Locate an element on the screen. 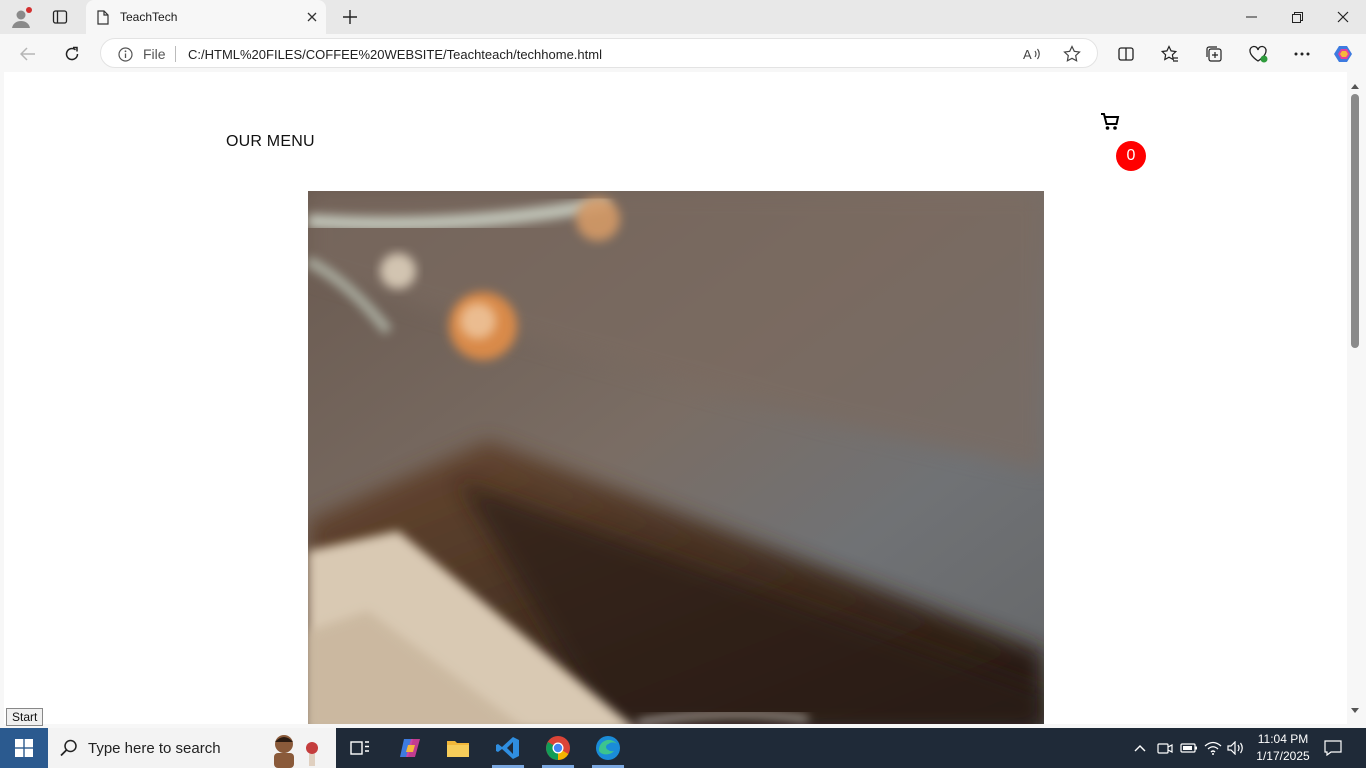 The image size is (1366, 768). notifications-icon is located at coordinates (1333, 748).